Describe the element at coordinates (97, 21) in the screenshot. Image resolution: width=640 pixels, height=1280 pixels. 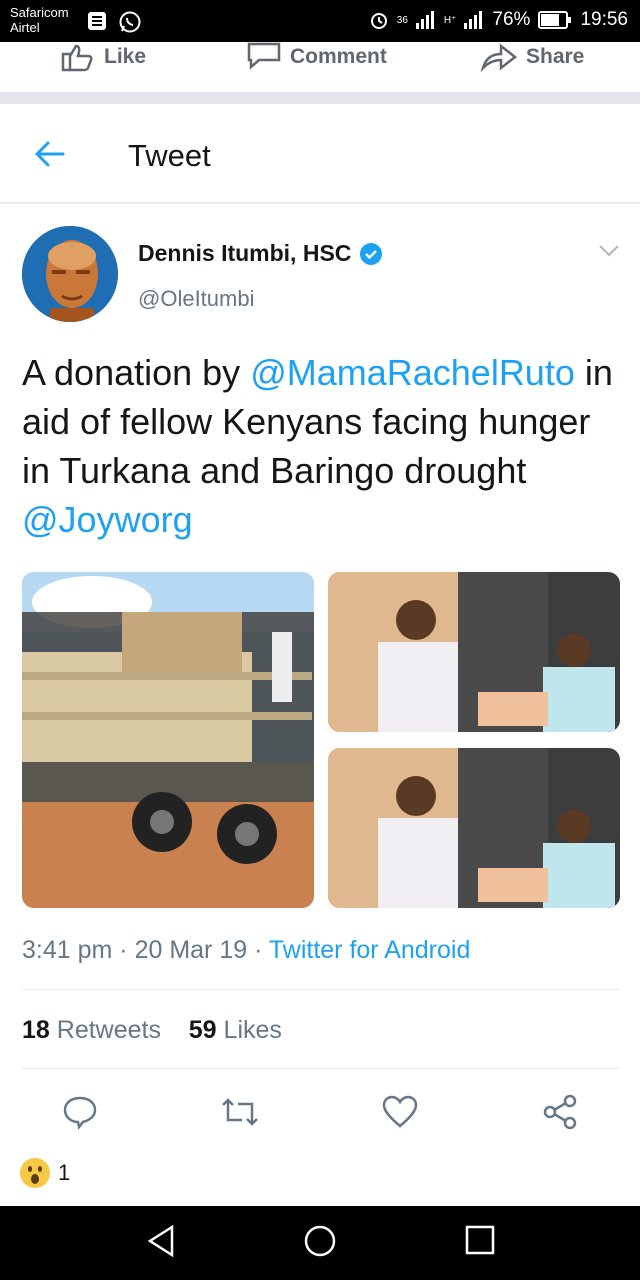
I see `notification-icon` at that location.